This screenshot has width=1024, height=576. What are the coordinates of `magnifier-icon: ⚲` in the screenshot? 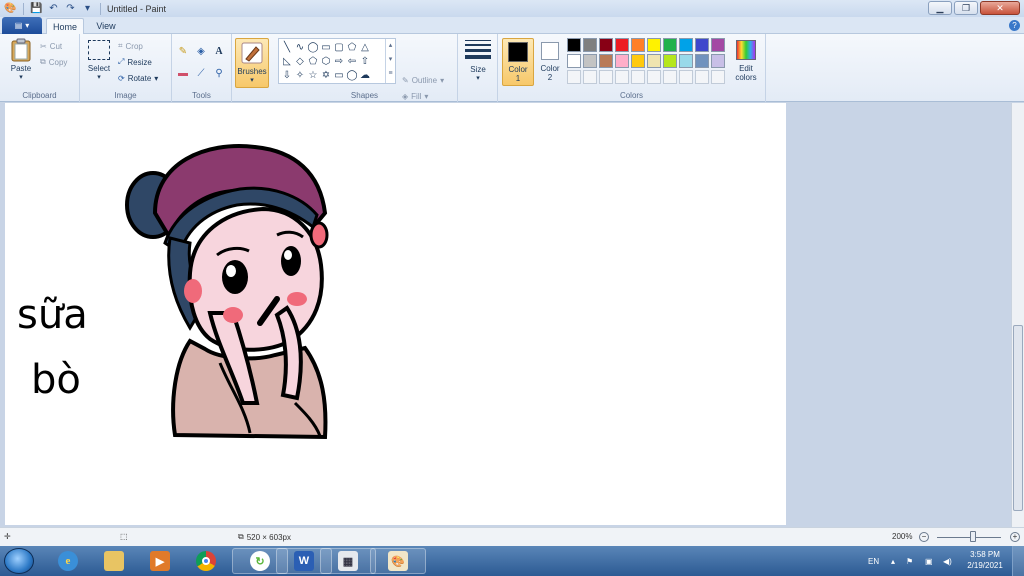 It's located at (219, 73).